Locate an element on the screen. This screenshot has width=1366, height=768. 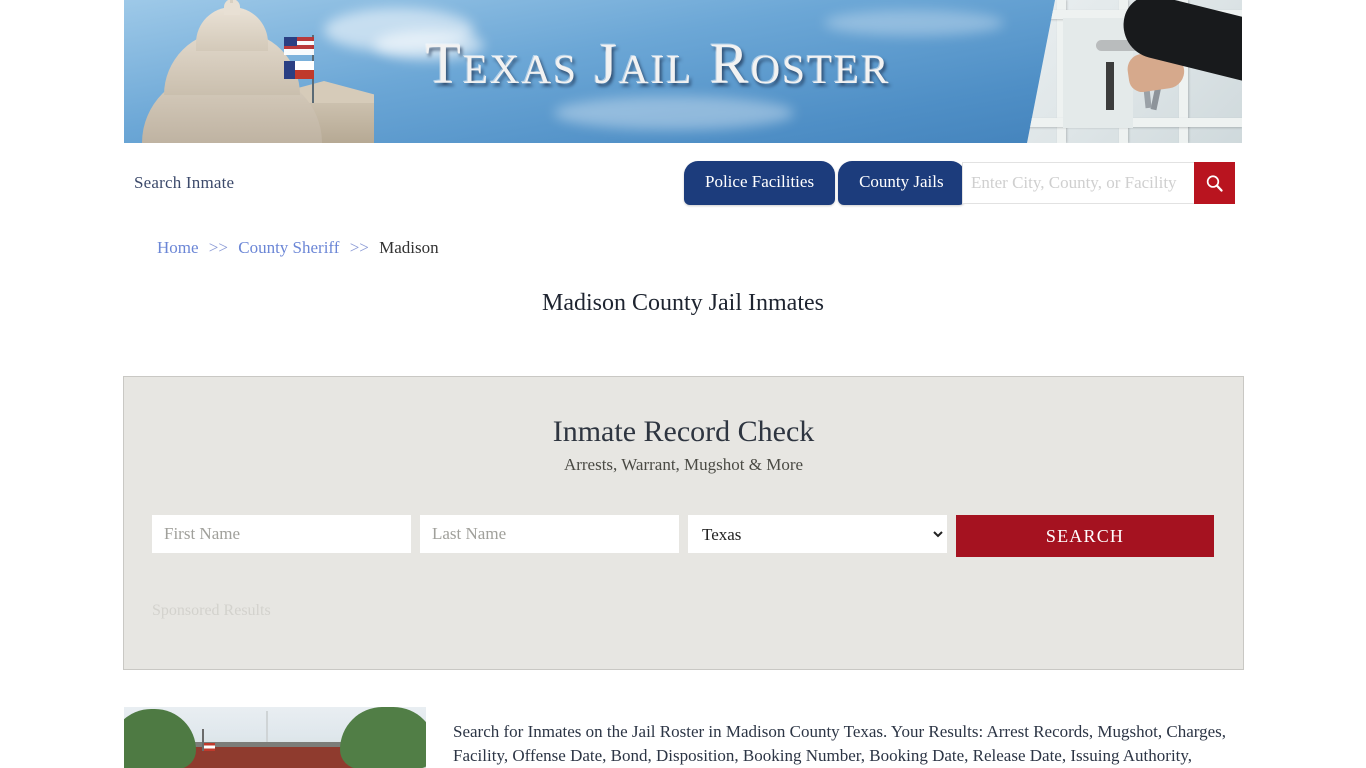
search-icon is located at coordinates (1214, 183).